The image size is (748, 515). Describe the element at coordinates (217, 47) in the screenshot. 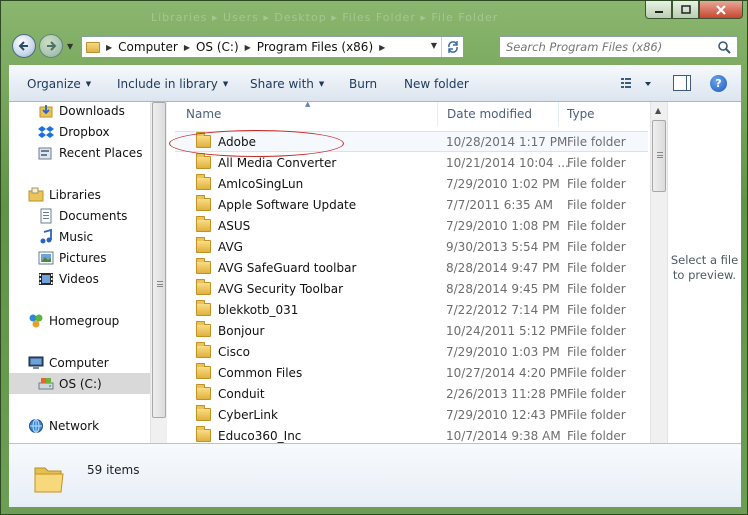

I see `breadcrumb-os-c: OS (C:)` at that location.